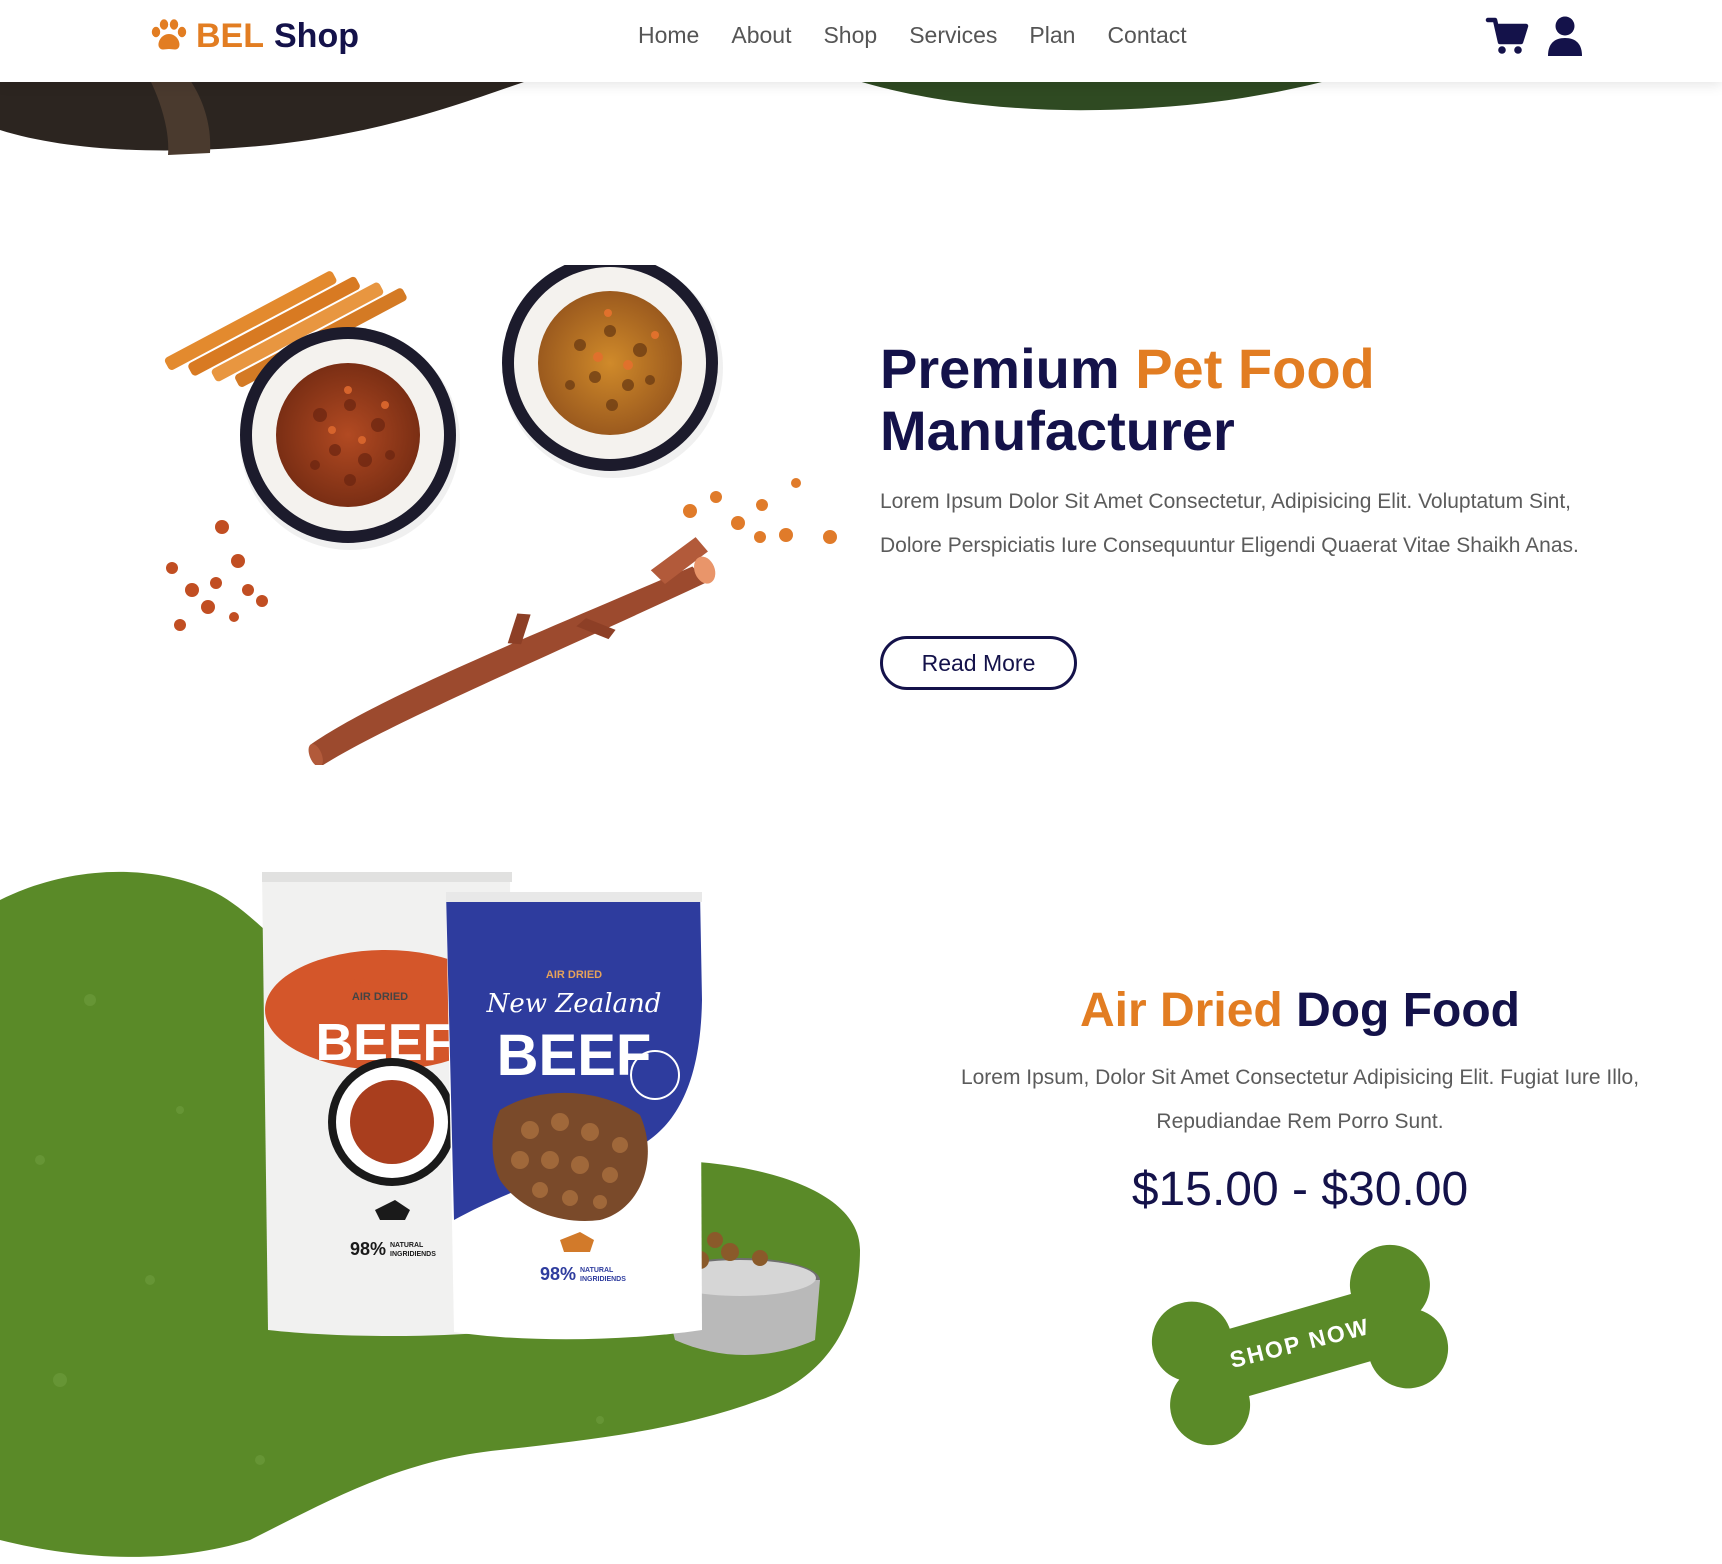 The image size is (1722, 1564). I want to click on paw-icon, so click(169, 34).